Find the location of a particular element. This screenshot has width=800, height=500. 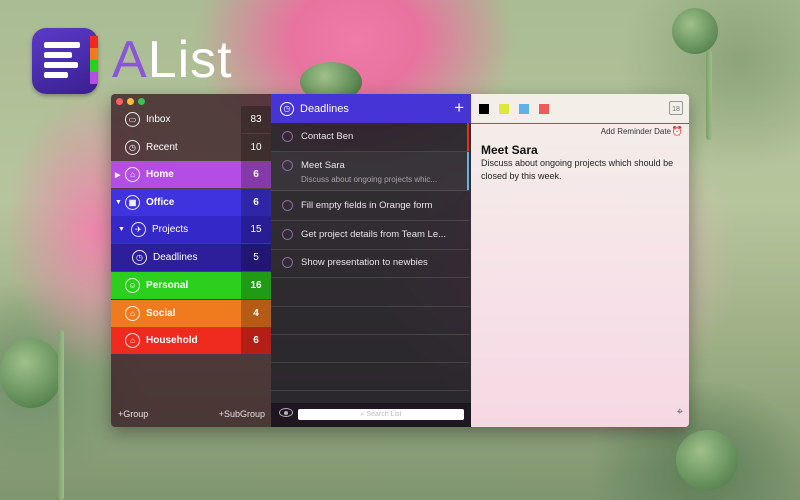

color-swatch-yellow is located at coordinates (504, 109).